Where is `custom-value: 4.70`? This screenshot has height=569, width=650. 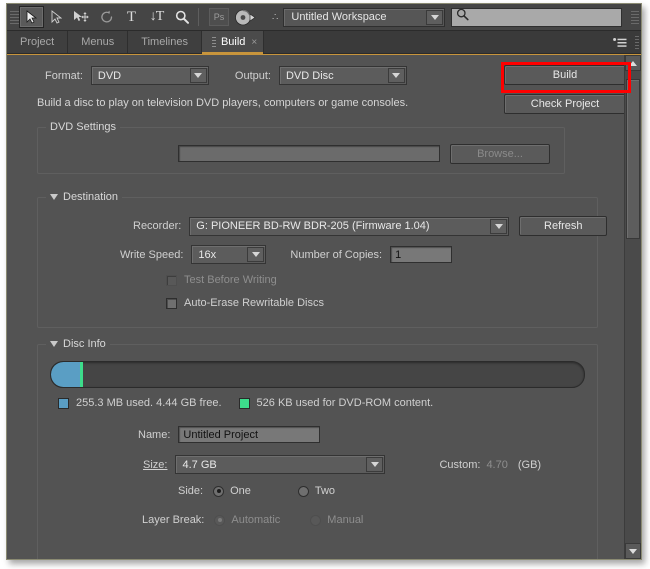 custom-value: 4.70 is located at coordinates (496, 465).